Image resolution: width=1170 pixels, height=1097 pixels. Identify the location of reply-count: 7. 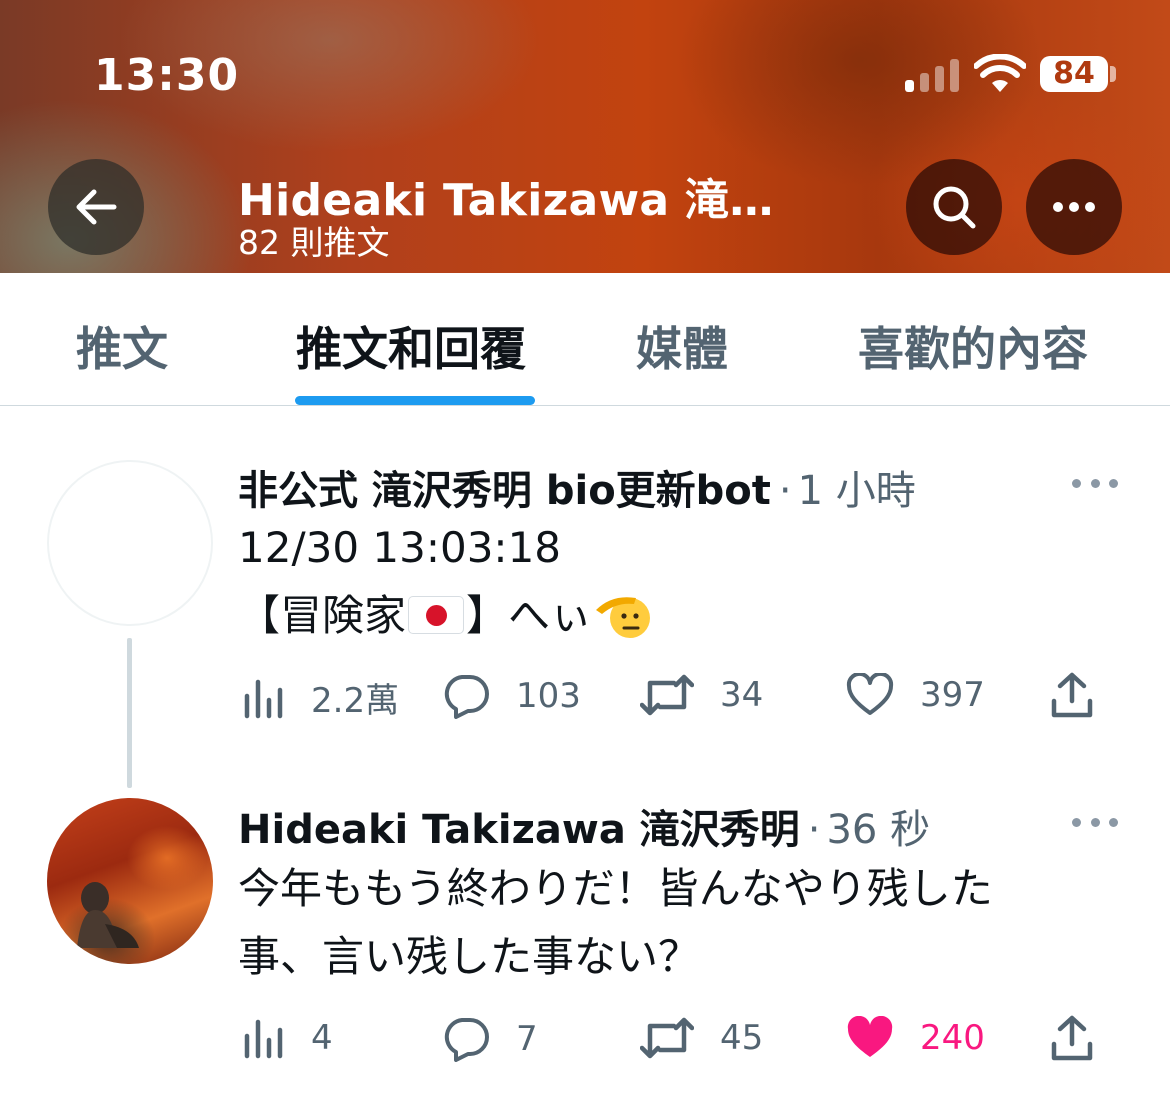
(527, 1039).